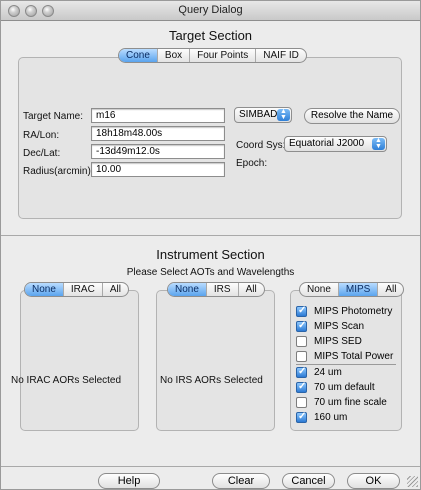 Image resolution: width=421 pixels, height=490 pixels. What do you see at coordinates (82, 289) in the screenshot?
I see `irac-tab-irac: IRAC` at bounding box center [82, 289].